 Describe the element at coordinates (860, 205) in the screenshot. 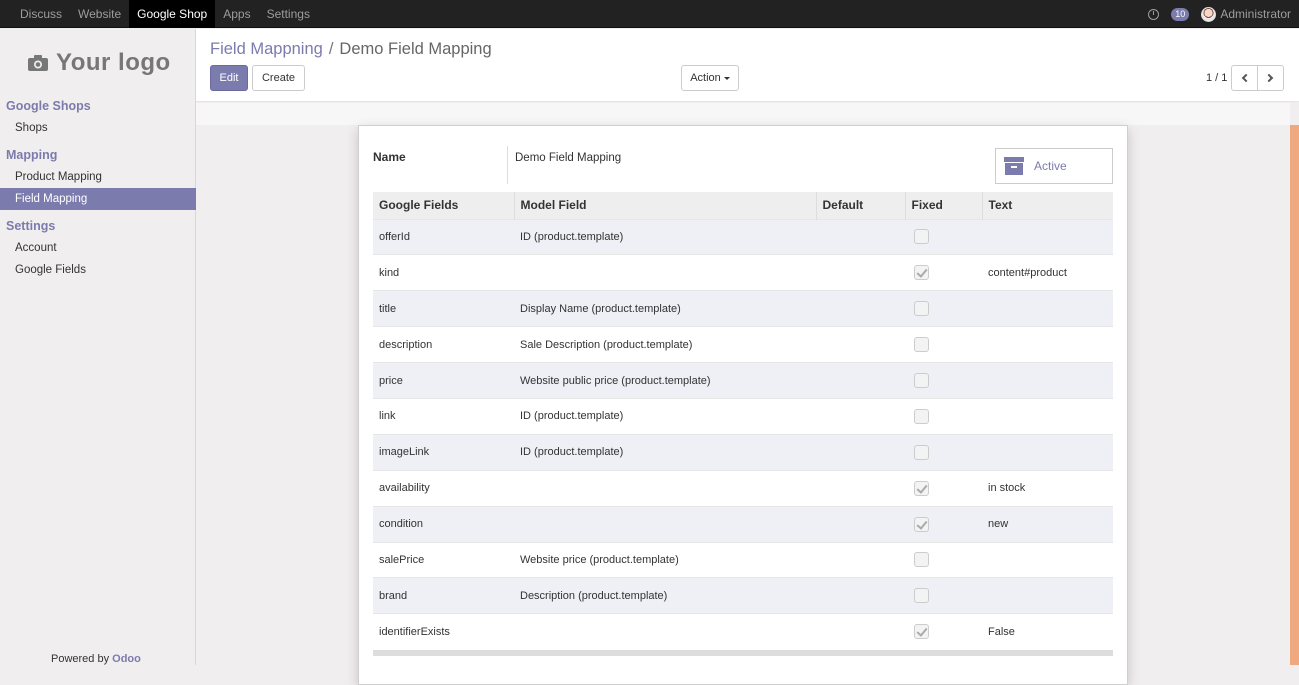

I see `column-default: Default` at that location.